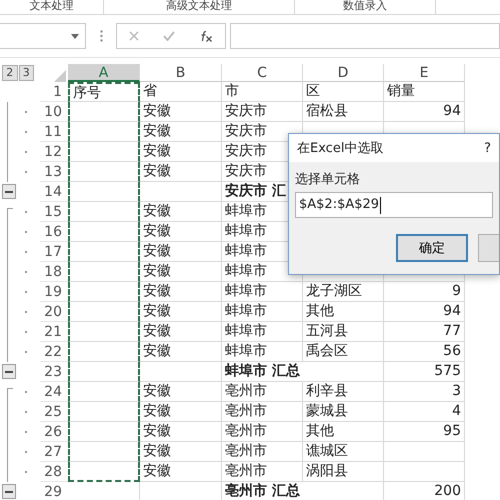 This screenshot has height=500, width=500. Describe the element at coordinates (432, 248) in the screenshot. I see `ok-button: 确定` at that location.